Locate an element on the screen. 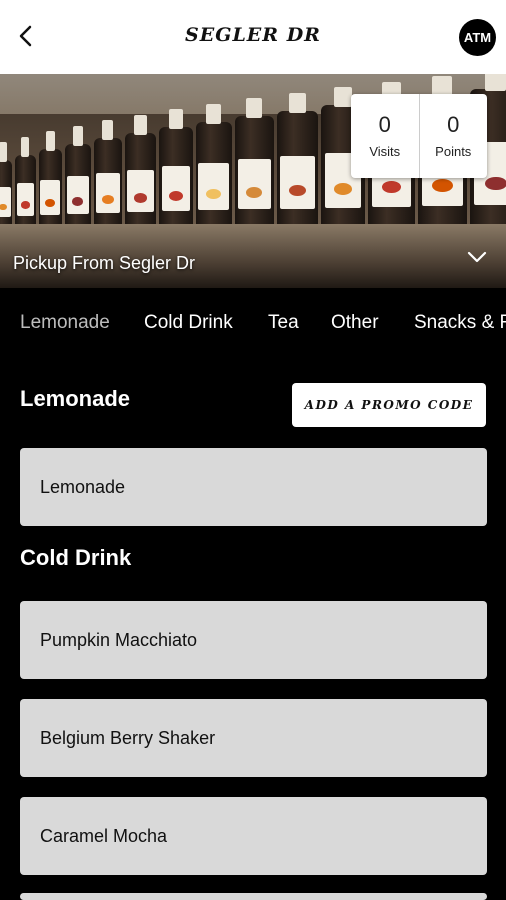  tab-tea: Tea is located at coordinates (283, 323).